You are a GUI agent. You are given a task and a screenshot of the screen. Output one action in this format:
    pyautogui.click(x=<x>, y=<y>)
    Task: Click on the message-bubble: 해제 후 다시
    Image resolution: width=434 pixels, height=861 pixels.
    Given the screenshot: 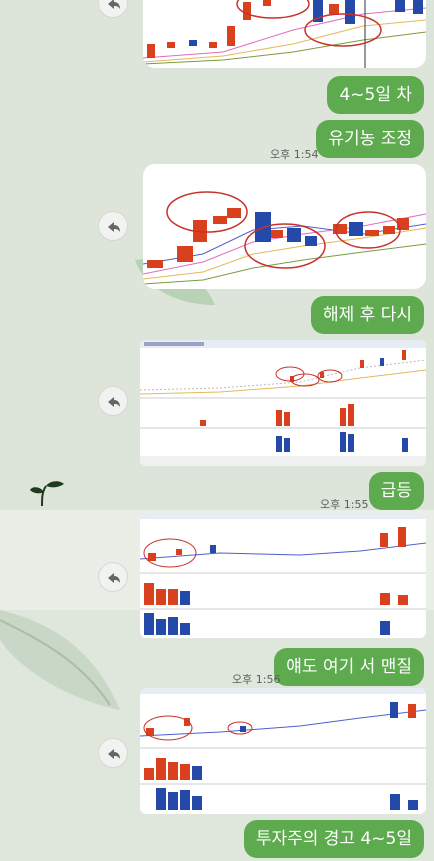 What is the action you would take?
    pyautogui.click(x=367, y=315)
    